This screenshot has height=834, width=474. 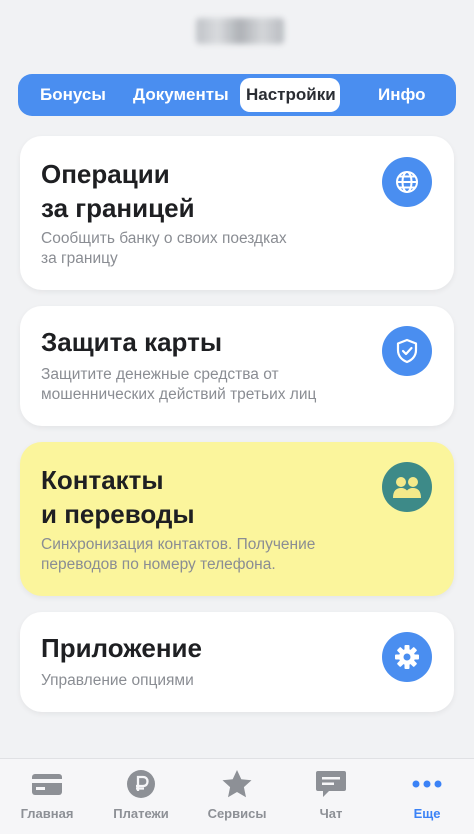 I want to click on tabbar-item-more: Еще, so click(x=427, y=796).